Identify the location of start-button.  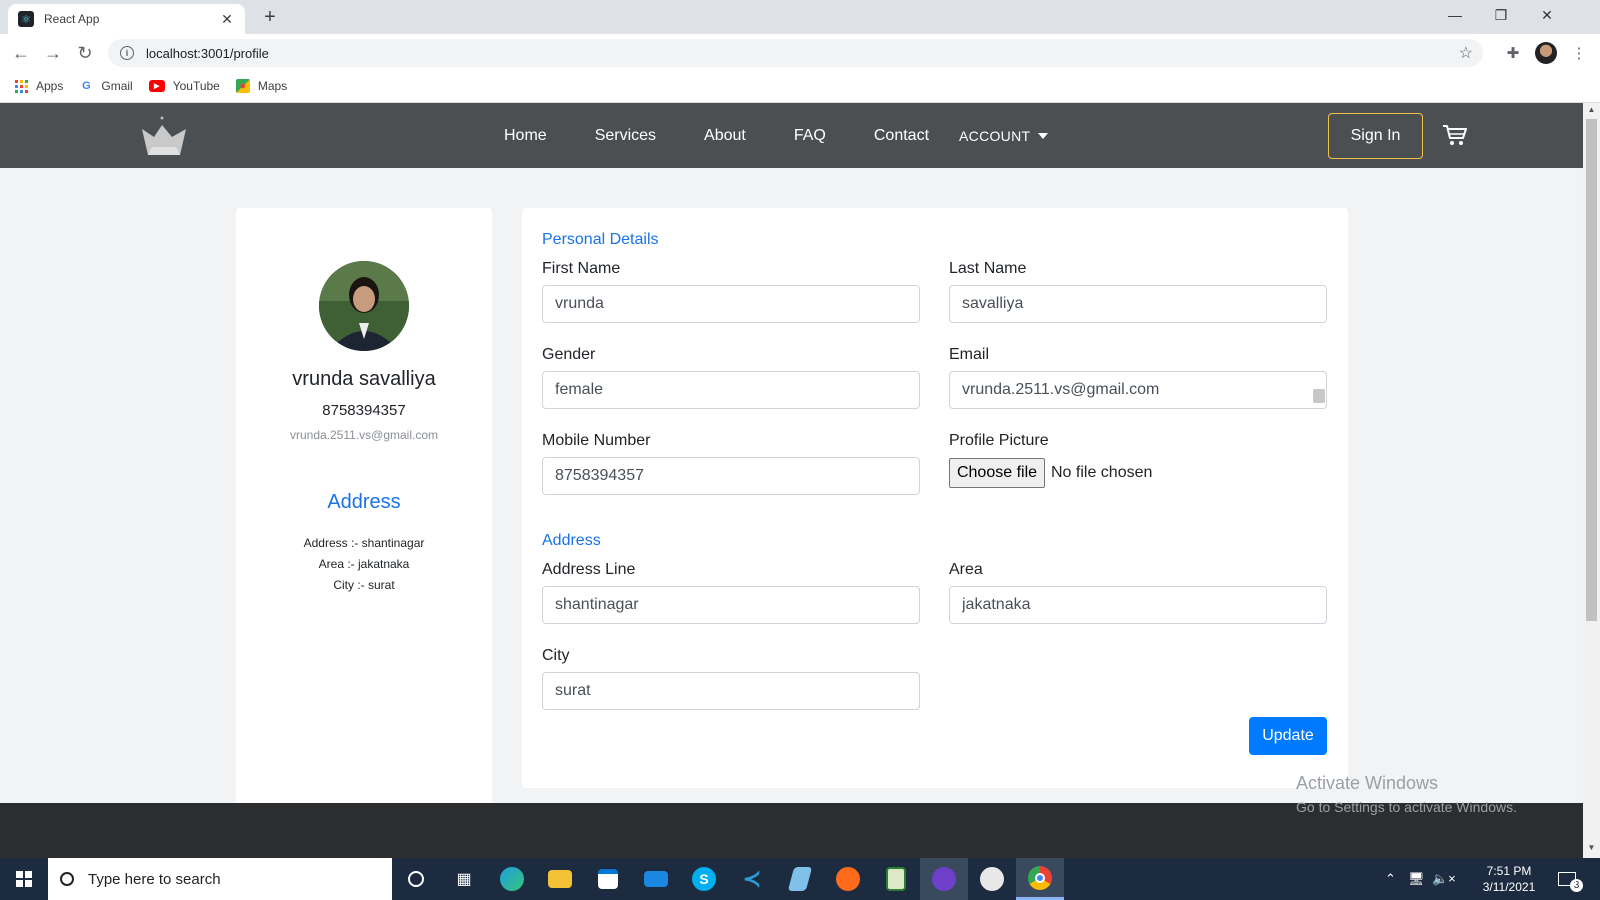
(24, 879).